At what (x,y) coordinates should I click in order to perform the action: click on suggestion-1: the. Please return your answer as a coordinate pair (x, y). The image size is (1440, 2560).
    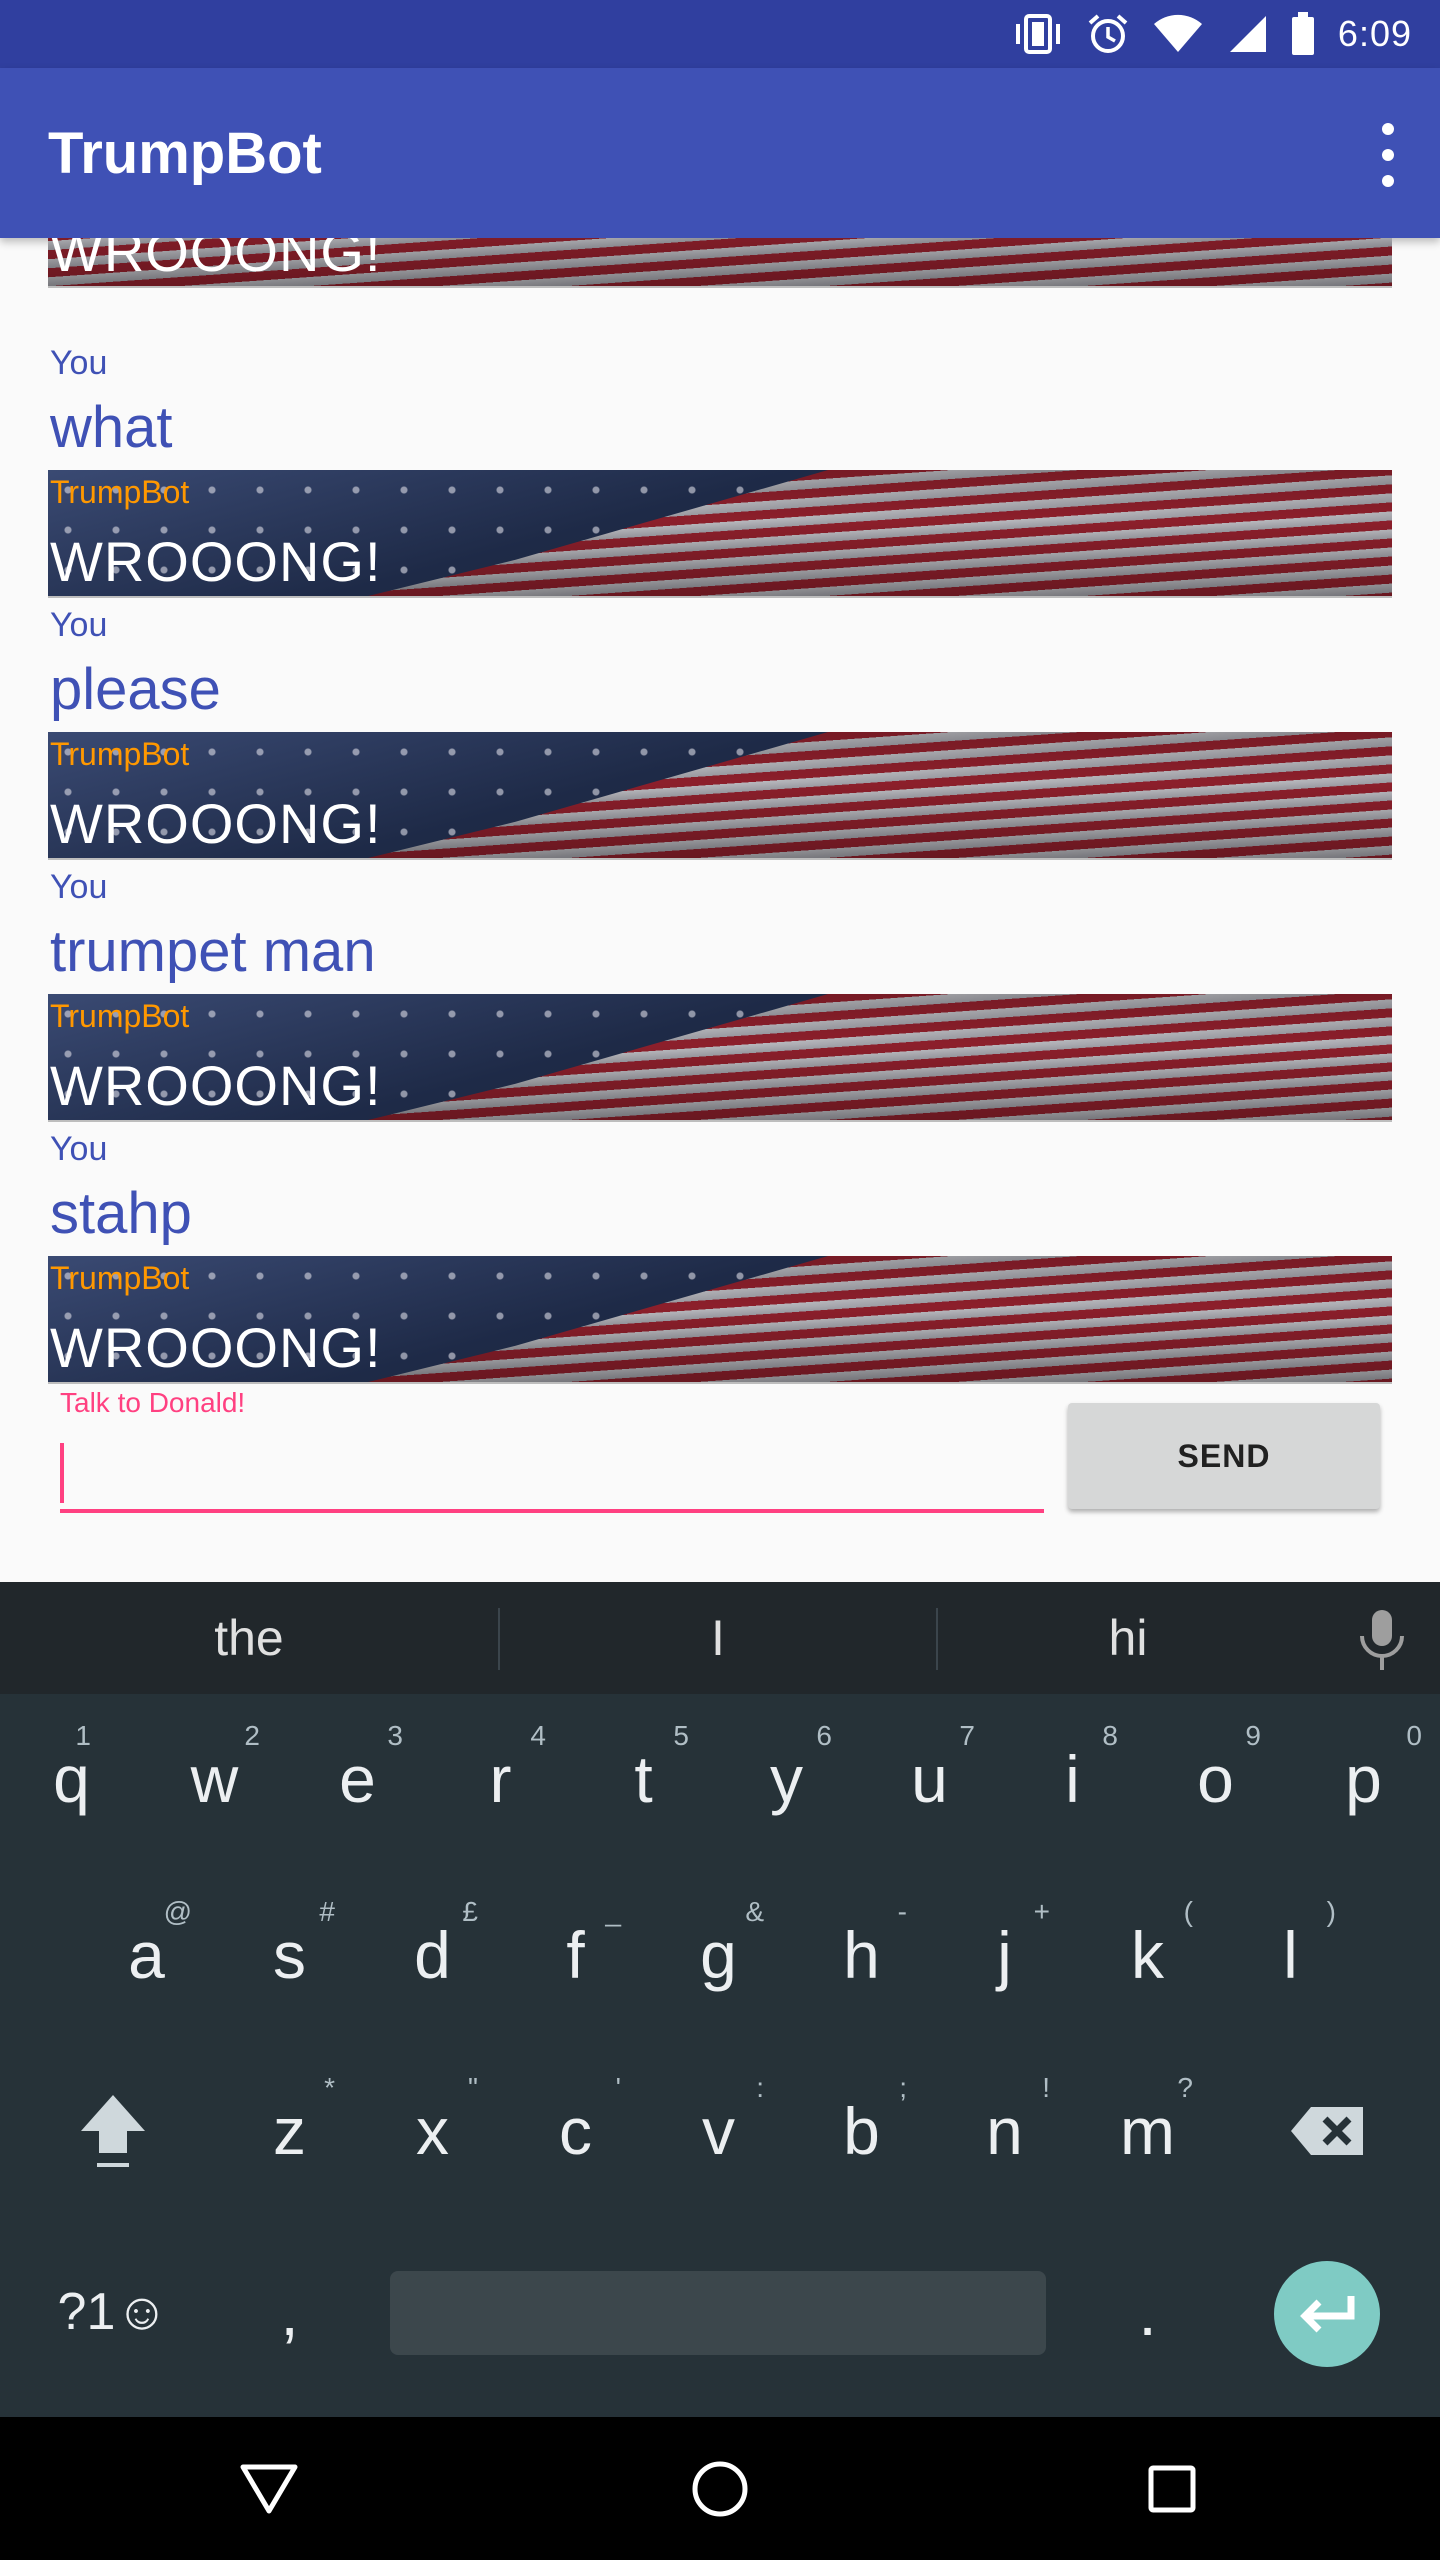
    Looking at the image, I should click on (249, 1638).